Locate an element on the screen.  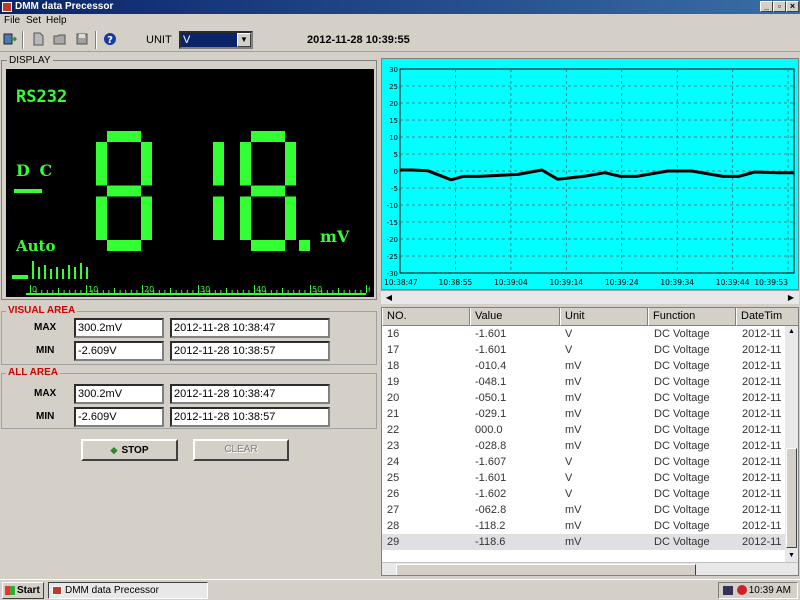
visual-min-value: -2.609V is located at coordinates (119, 351).